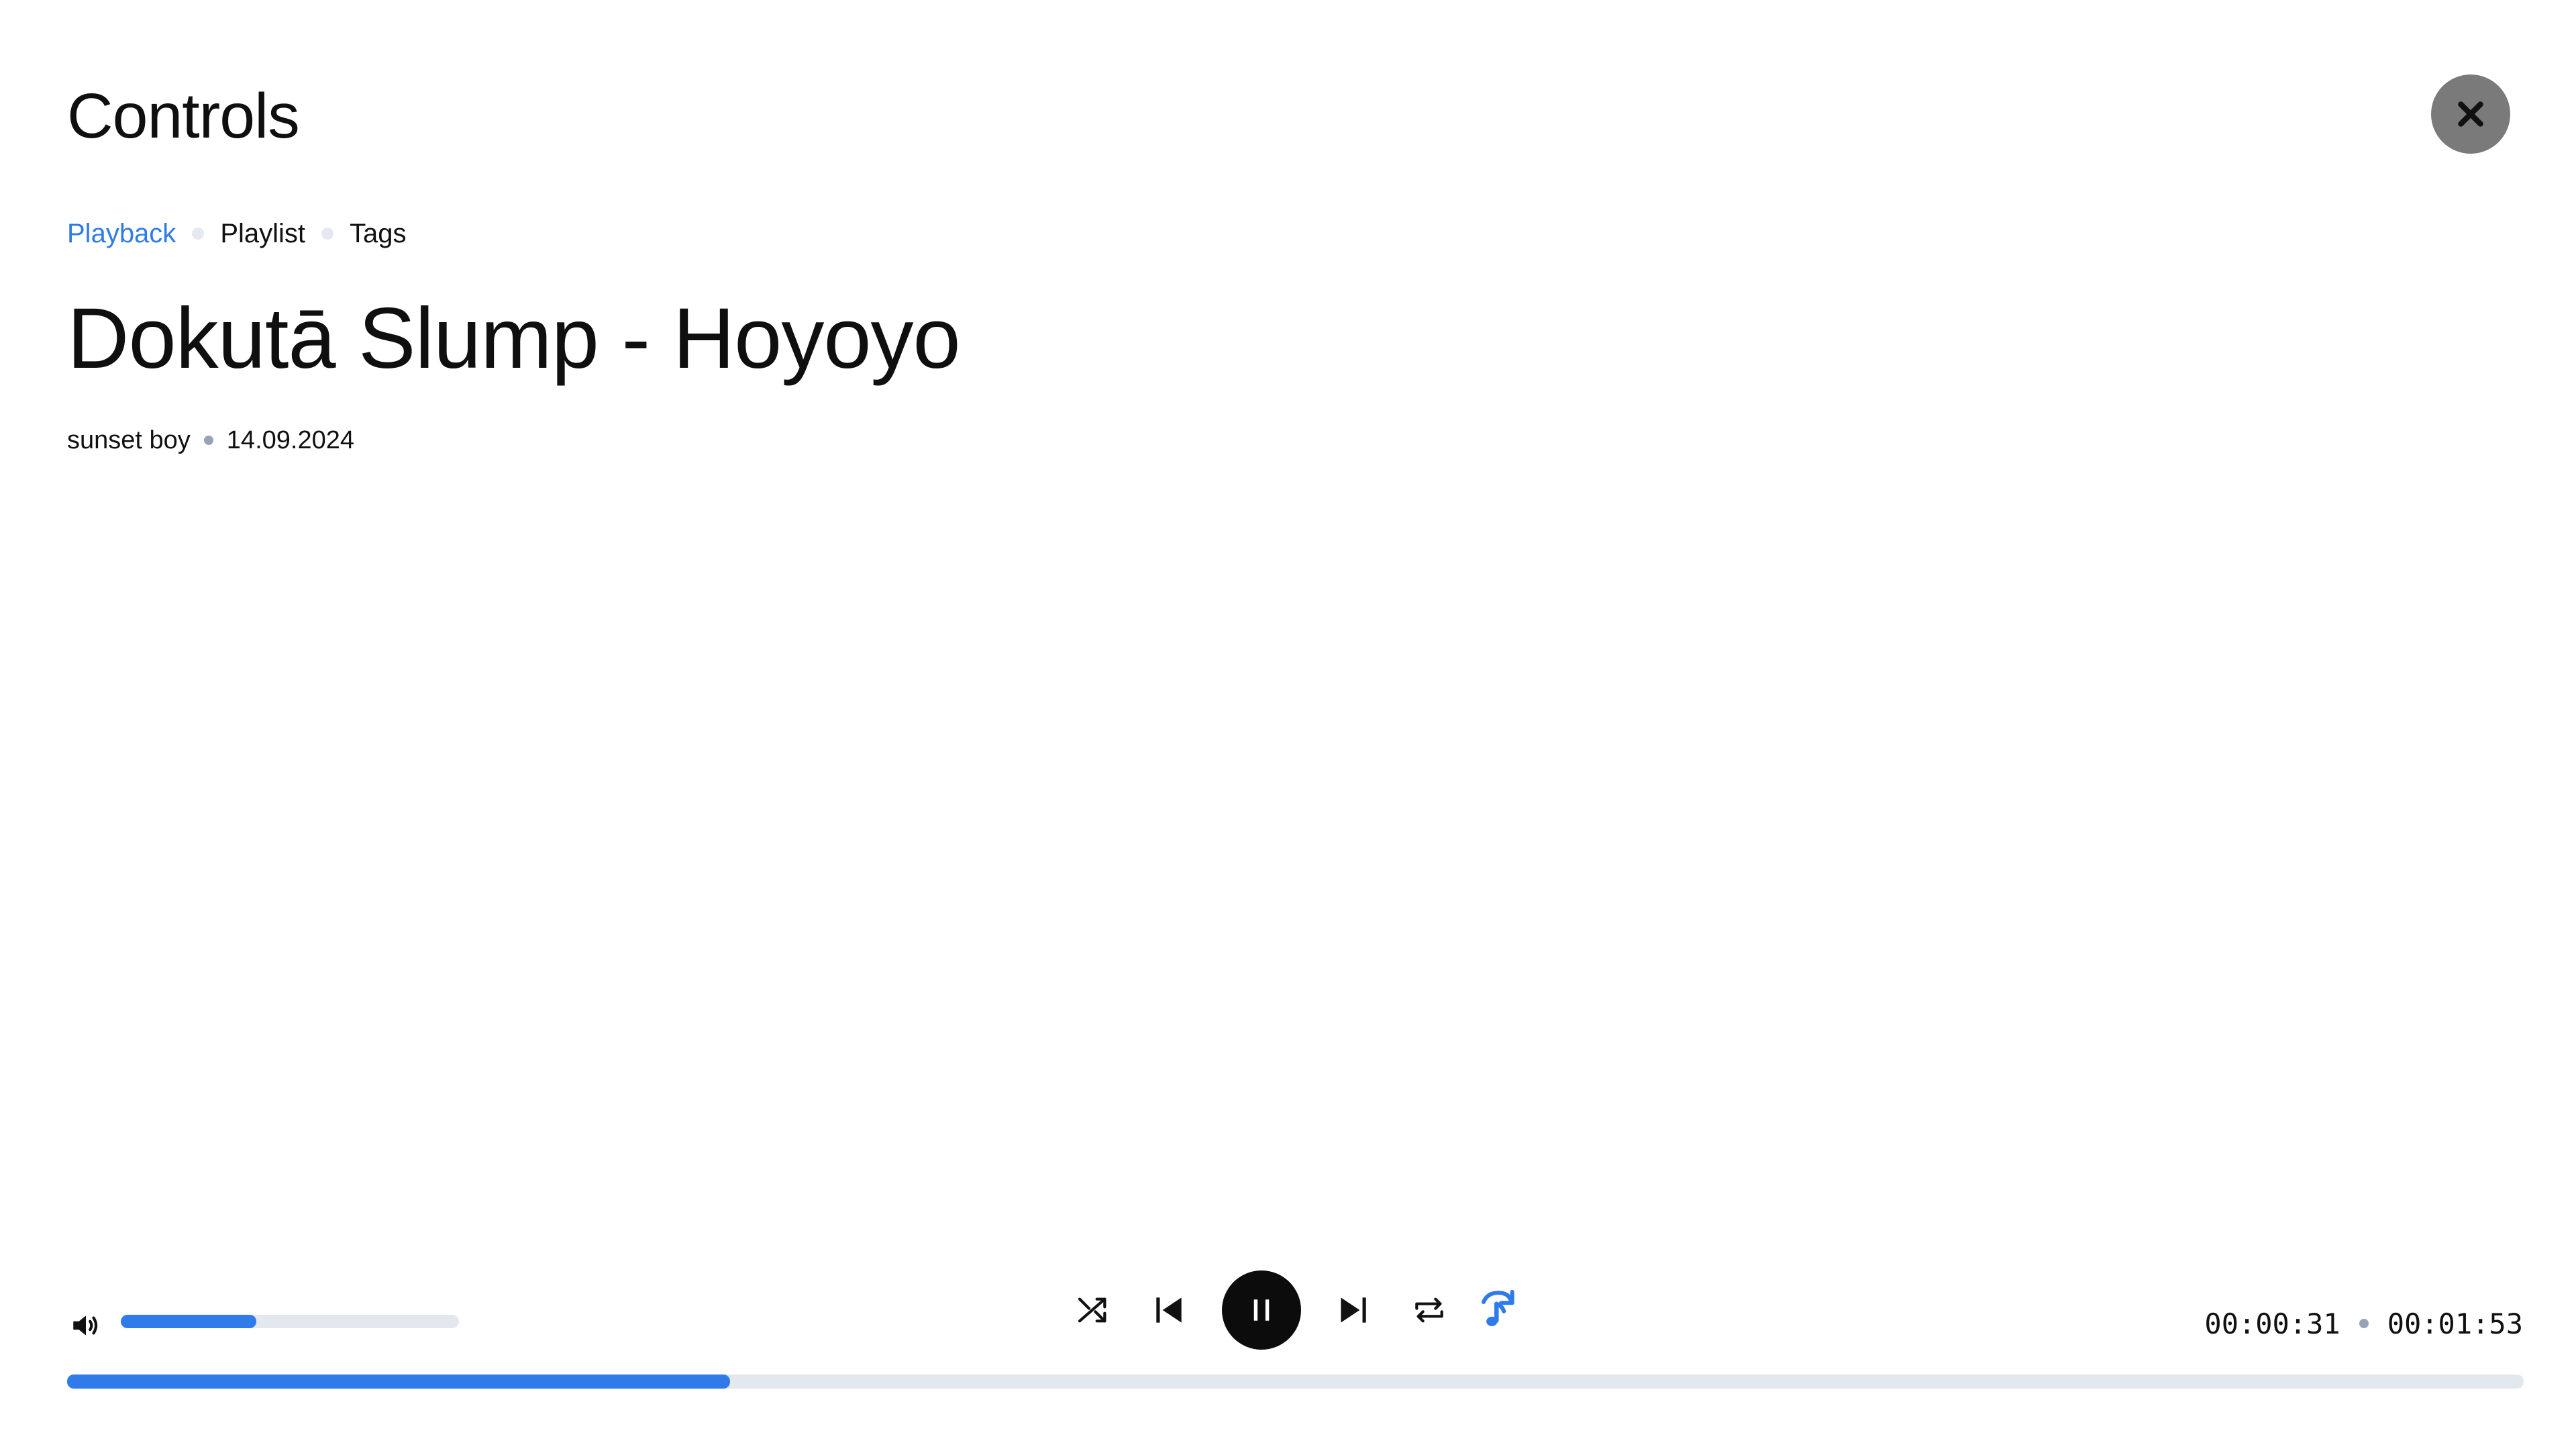 This screenshot has height=1449, width=2576. What do you see at coordinates (121, 234) in the screenshot?
I see `tab-playback: Playback` at bounding box center [121, 234].